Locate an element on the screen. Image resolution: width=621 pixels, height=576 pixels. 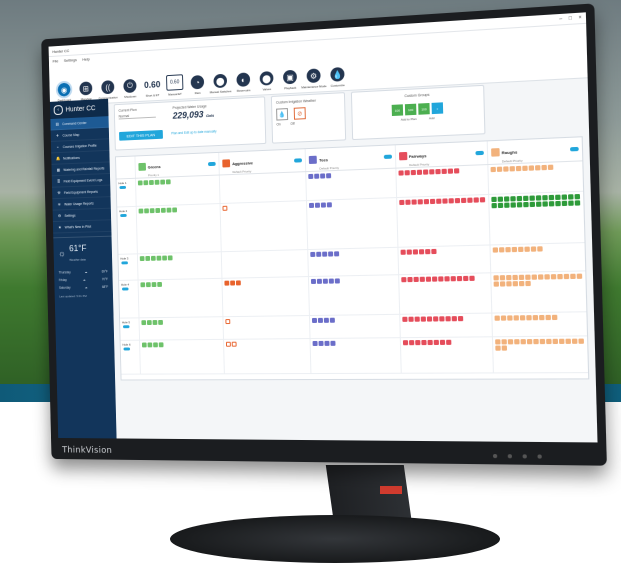
edit-plan-button: EDIT THIS PLAN is located at coordinates (141, 135).